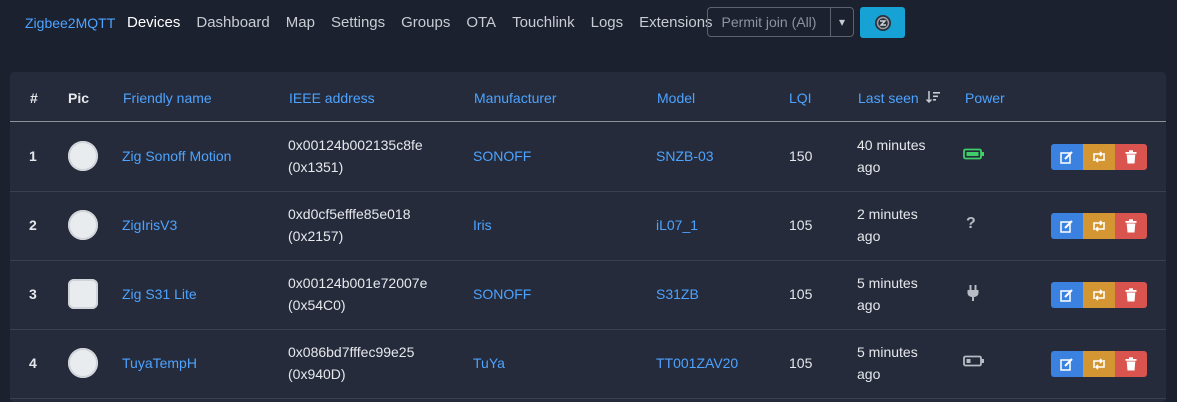  What do you see at coordinates (985, 98) in the screenshot?
I see `header-power: Power` at bounding box center [985, 98].